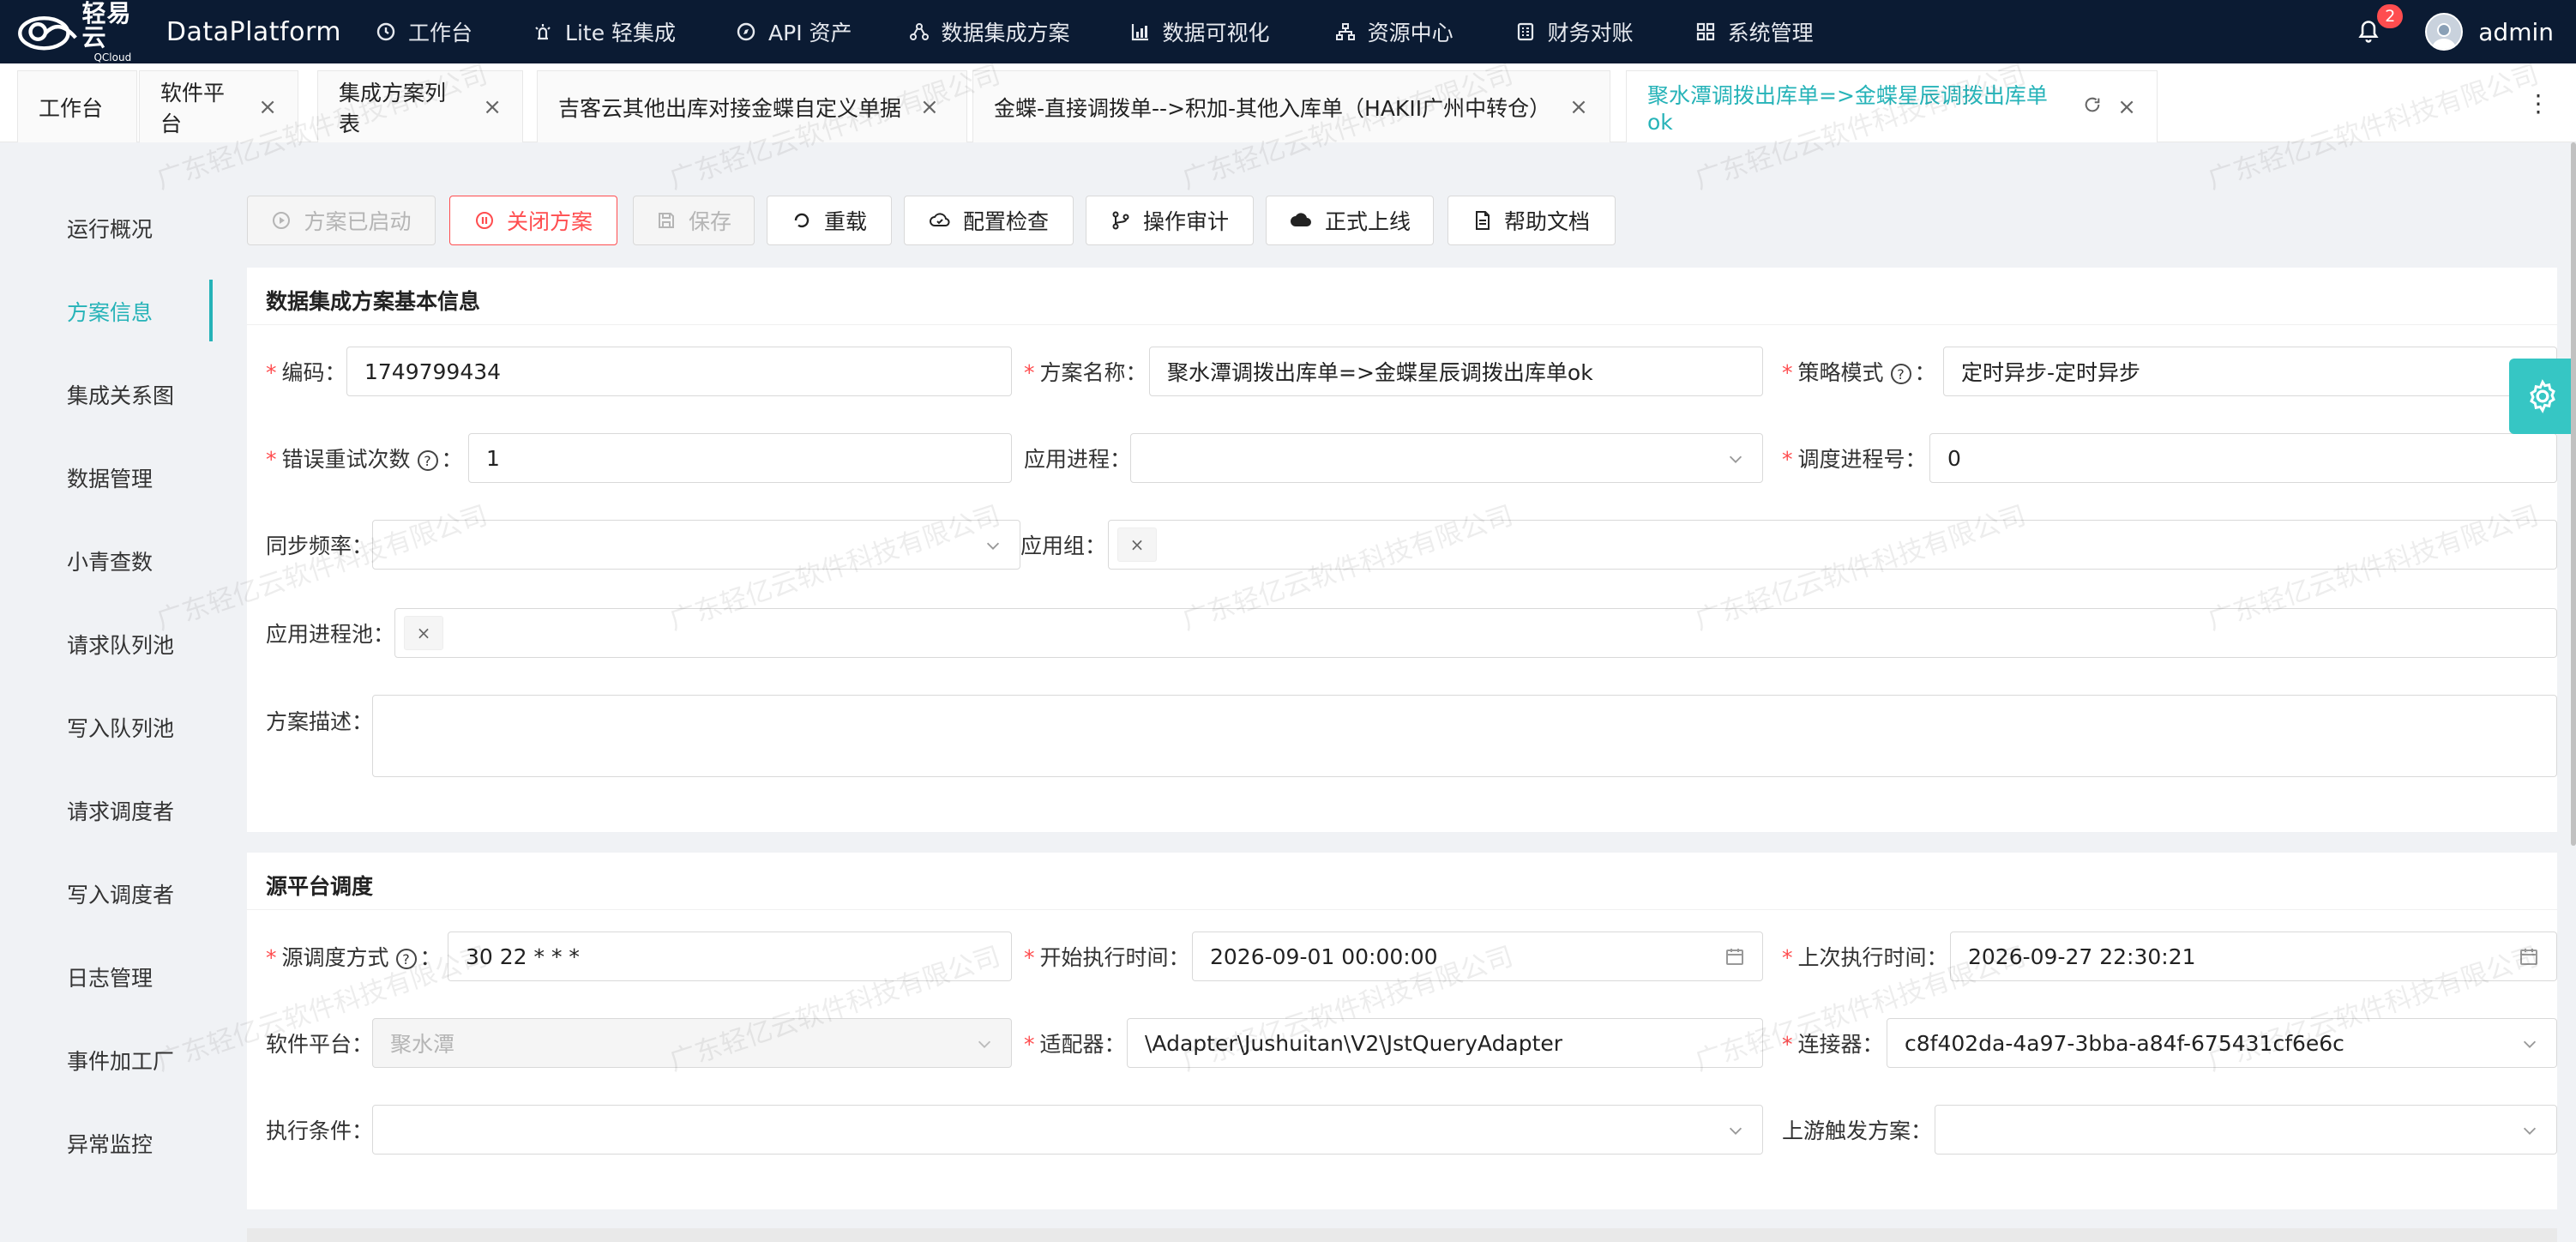 The image size is (2576, 1242). I want to click on condition-select, so click(1067, 1130).